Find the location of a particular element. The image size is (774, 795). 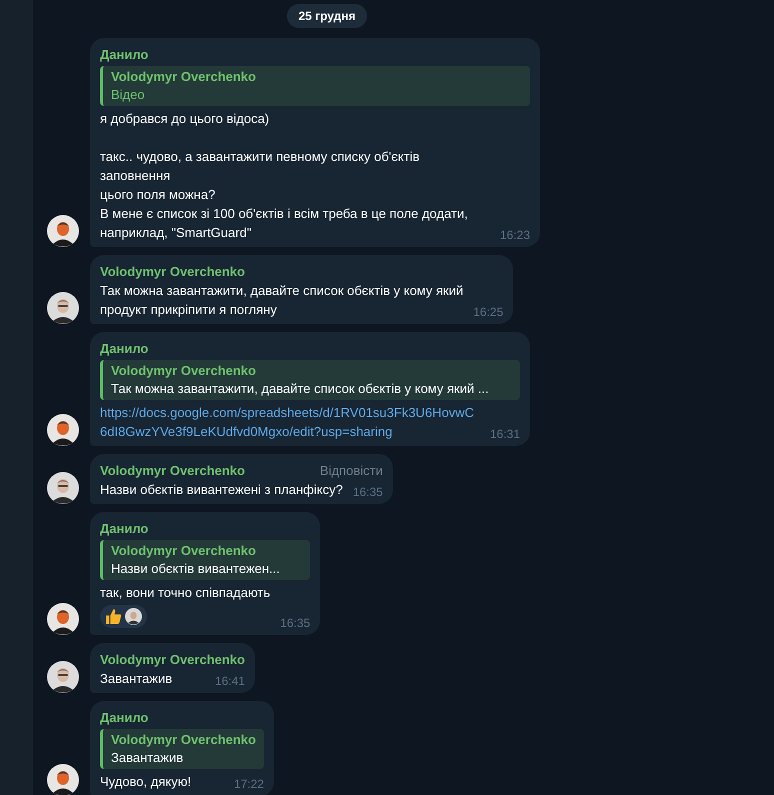

reply-link: Відповісти is located at coordinates (351, 470).